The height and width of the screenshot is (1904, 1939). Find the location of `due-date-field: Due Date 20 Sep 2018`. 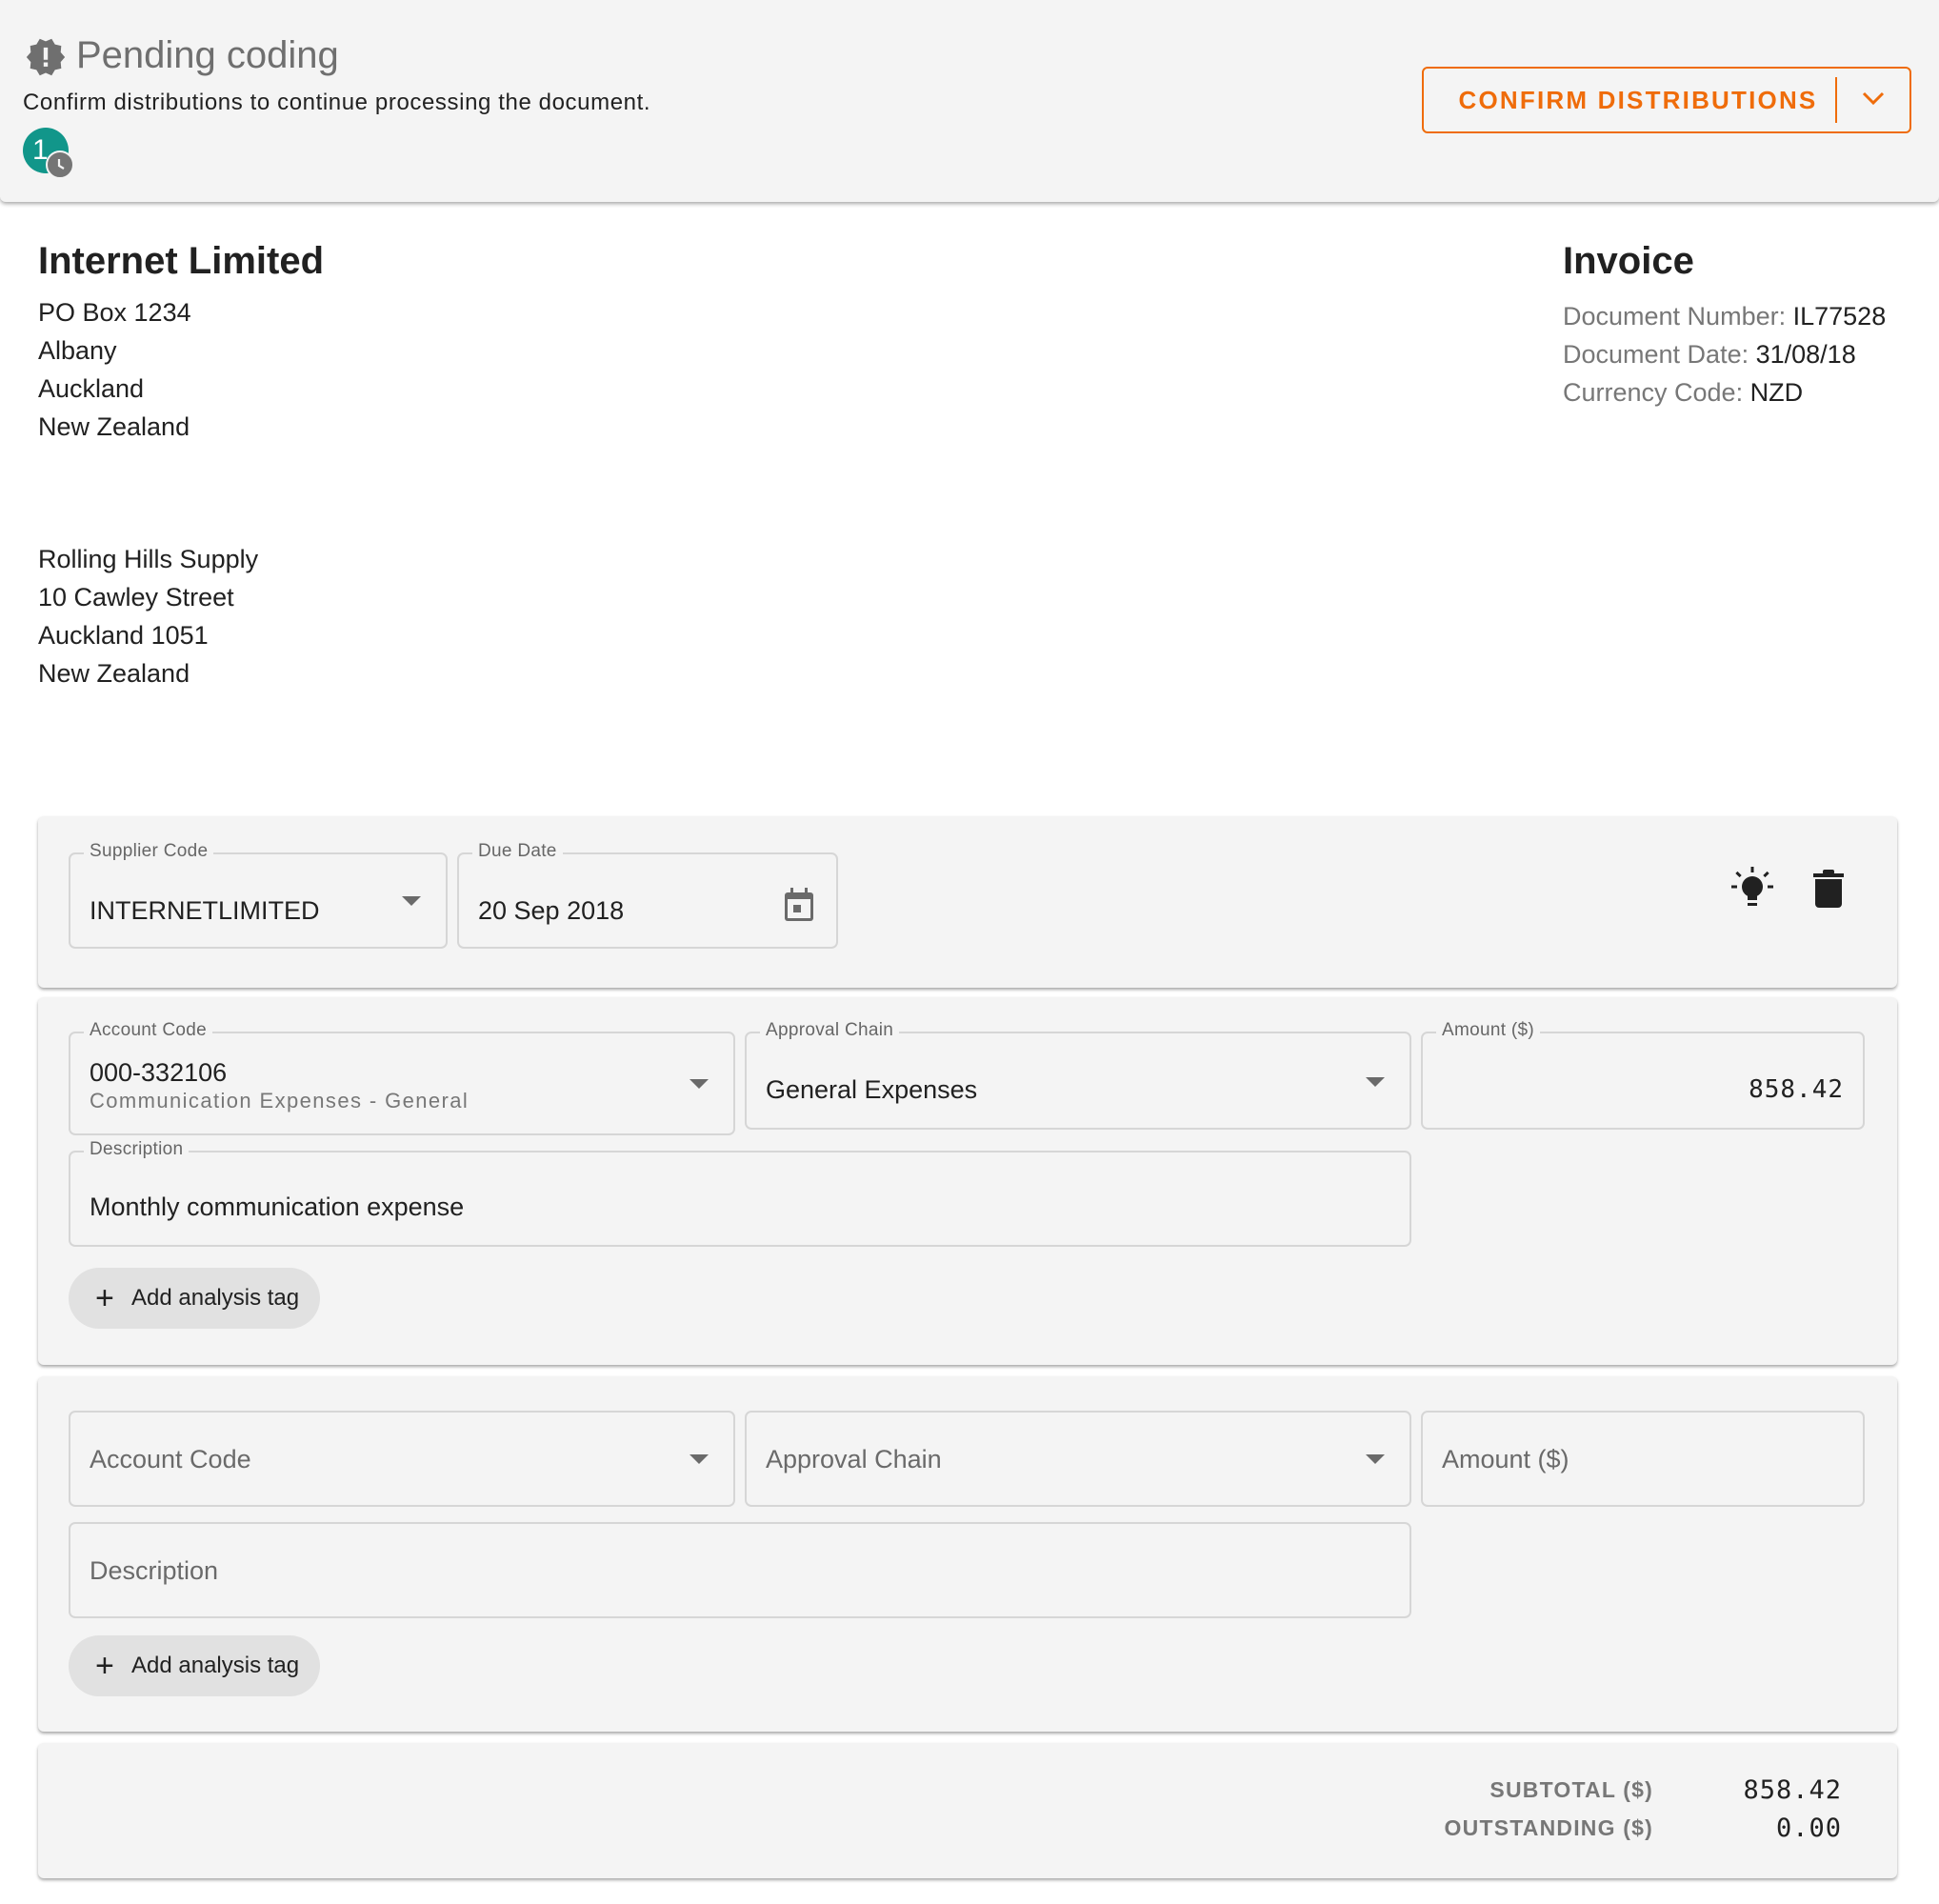

due-date-field: Due Date 20 Sep 2018 is located at coordinates (647, 895).